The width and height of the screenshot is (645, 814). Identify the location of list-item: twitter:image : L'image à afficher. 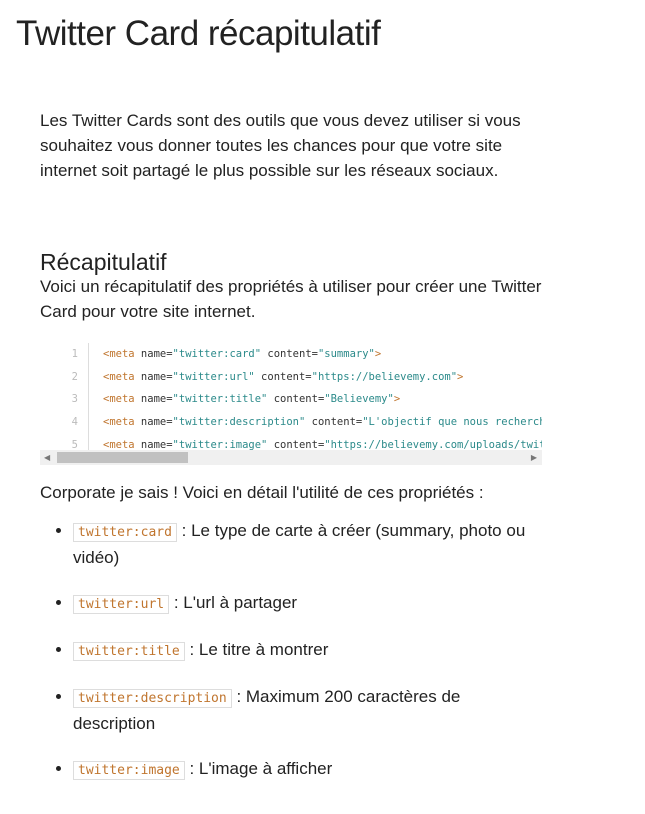
(308, 769).